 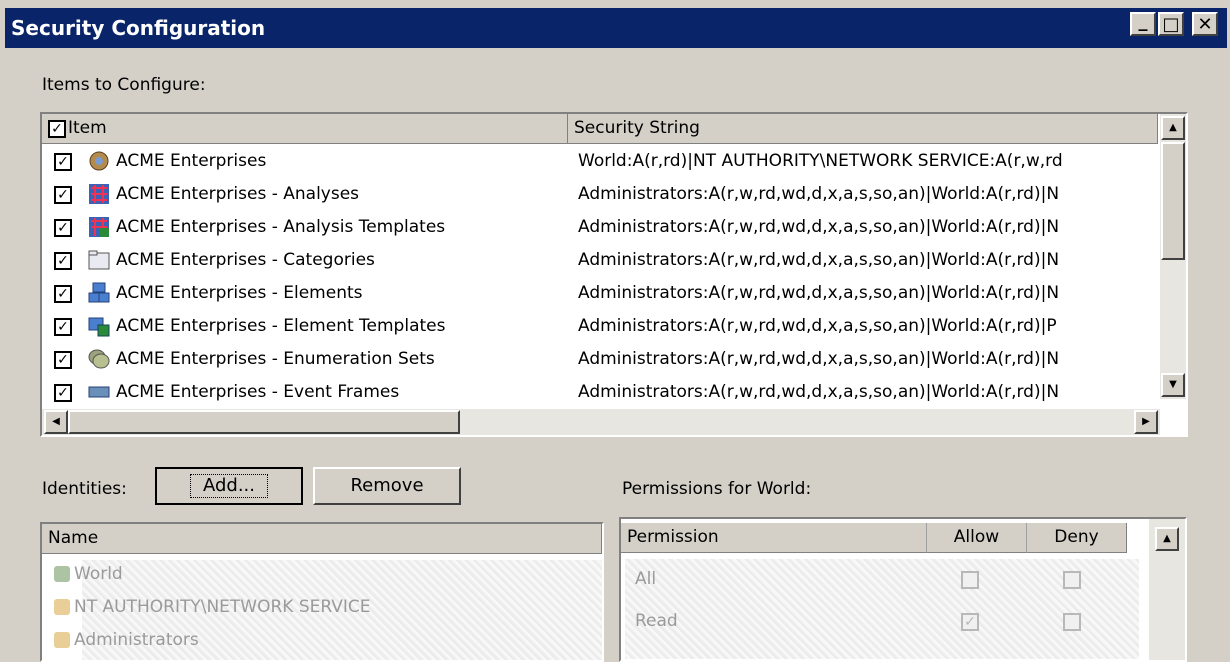 I want to click on identity-name: World, so click(x=98, y=574).